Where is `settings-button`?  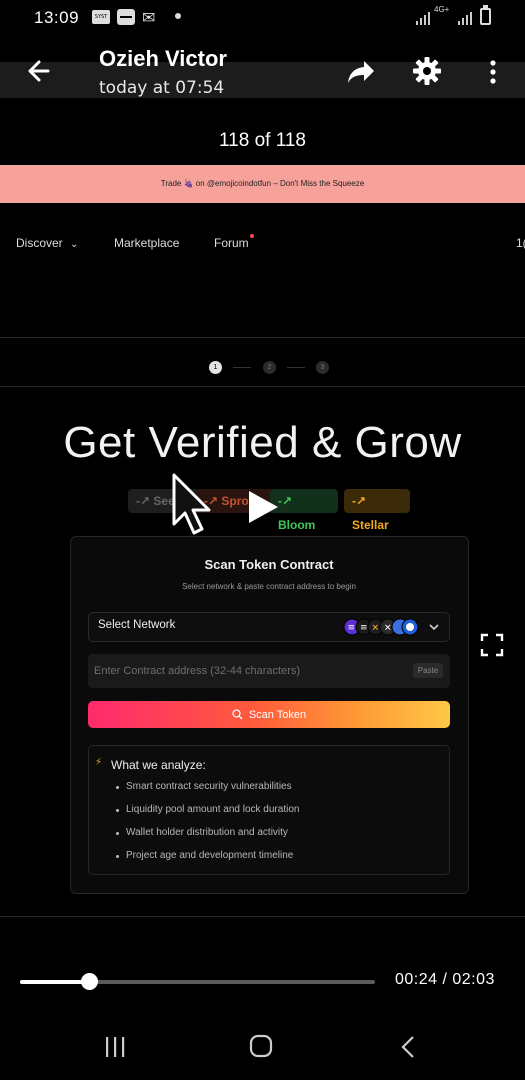
settings-button is located at coordinates (427, 71).